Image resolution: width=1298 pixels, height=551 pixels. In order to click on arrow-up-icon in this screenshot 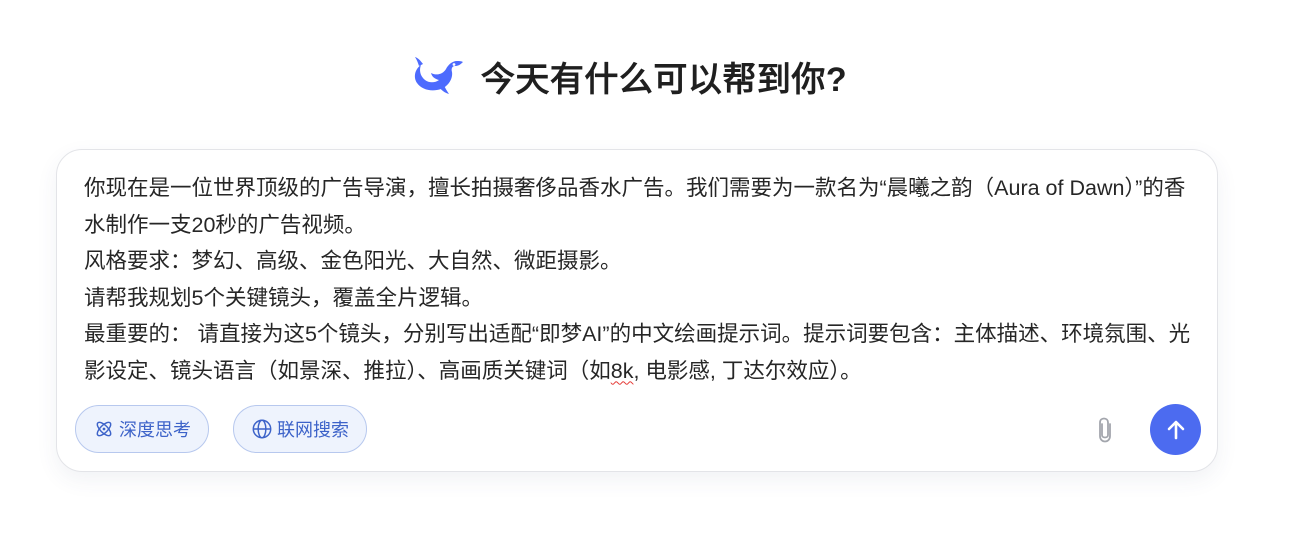, I will do `click(1175, 429)`.